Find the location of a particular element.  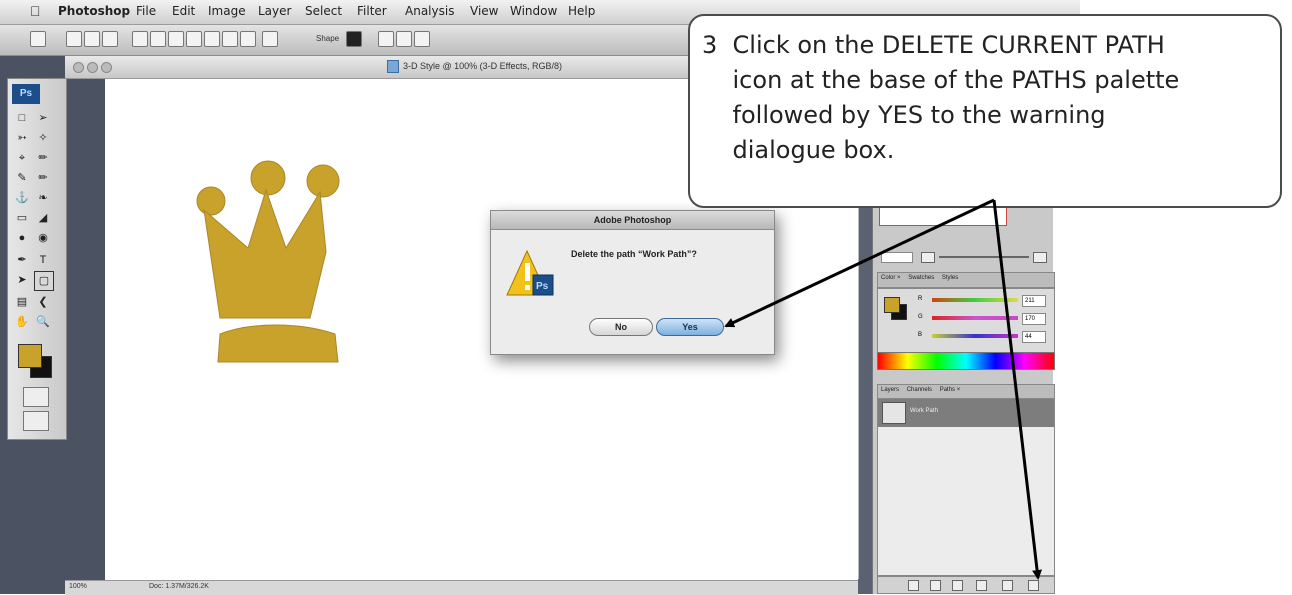

work-path-thumbnail is located at coordinates (894, 413).